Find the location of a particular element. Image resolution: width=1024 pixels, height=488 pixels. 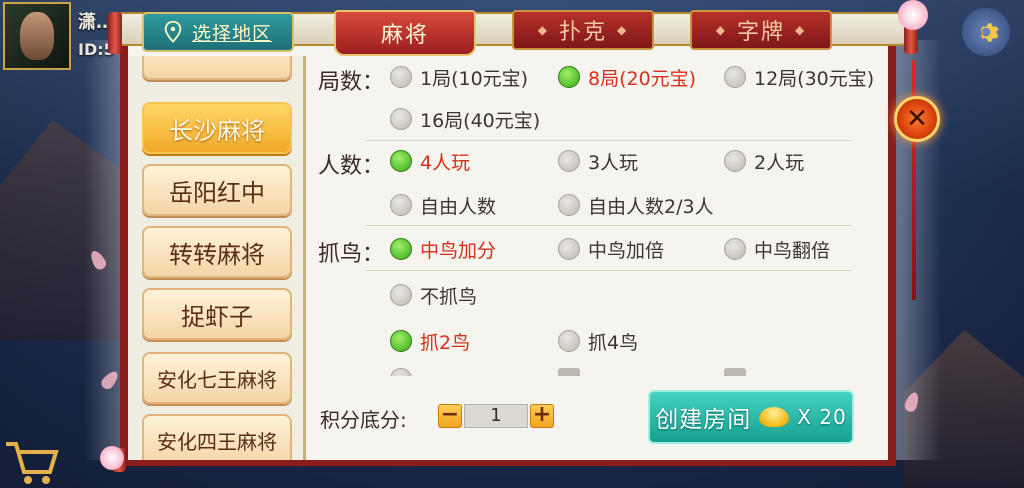

rounds-option-16: 16局(40元宝) is located at coordinates (465, 119).